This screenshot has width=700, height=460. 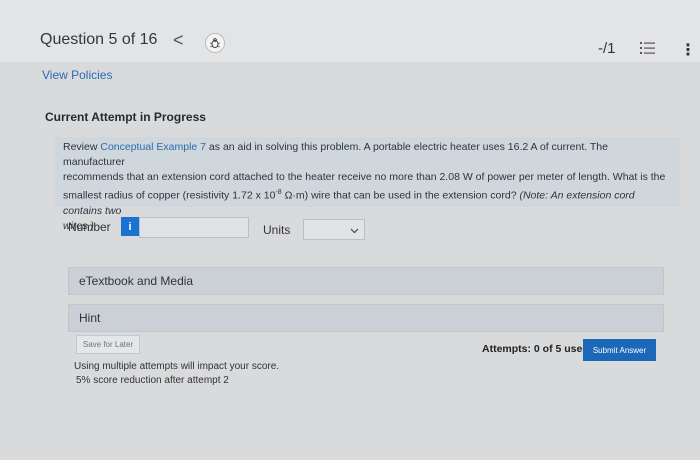 What do you see at coordinates (125, 117) in the screenshot?
I see `attempt-title: Current Attempt in Progress` at bounding box center [125, 117].